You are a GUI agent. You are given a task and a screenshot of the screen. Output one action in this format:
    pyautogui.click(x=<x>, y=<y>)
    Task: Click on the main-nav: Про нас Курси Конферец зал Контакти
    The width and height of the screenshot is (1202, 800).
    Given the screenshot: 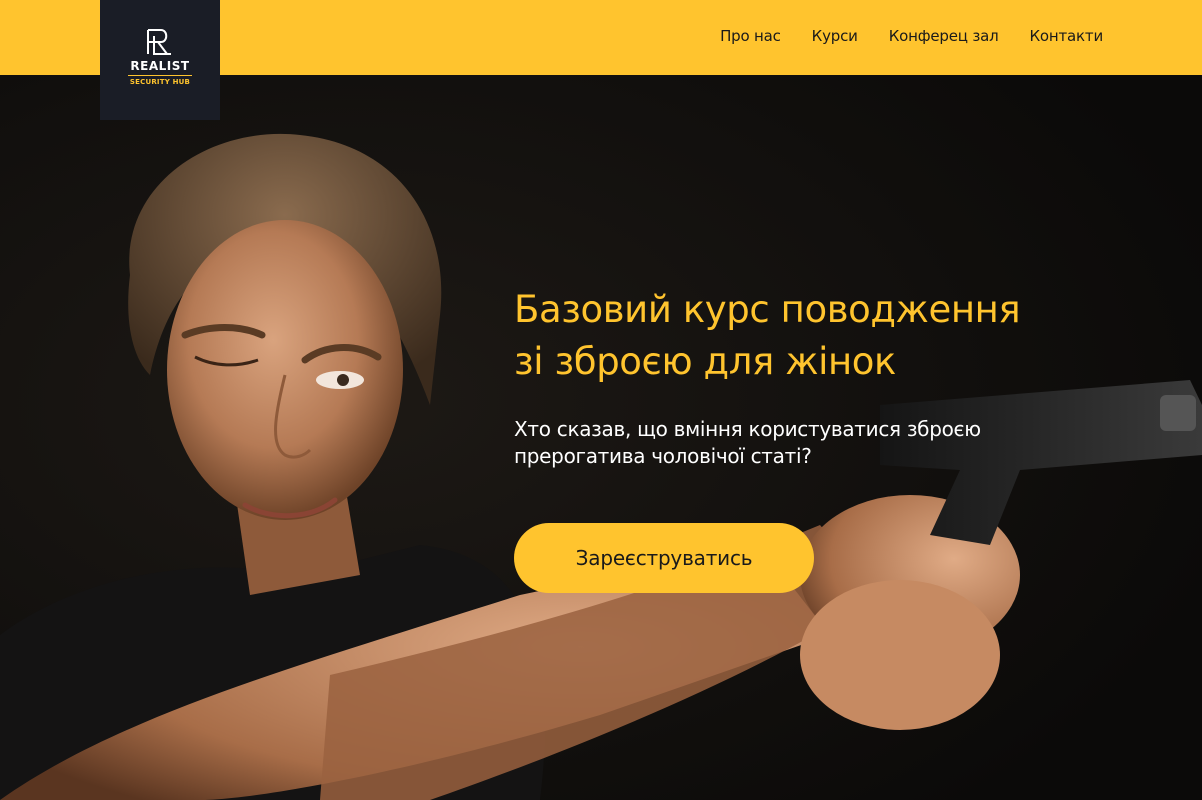 What is the action you would take?
    pyautogui.click(x=911, y=36)
    